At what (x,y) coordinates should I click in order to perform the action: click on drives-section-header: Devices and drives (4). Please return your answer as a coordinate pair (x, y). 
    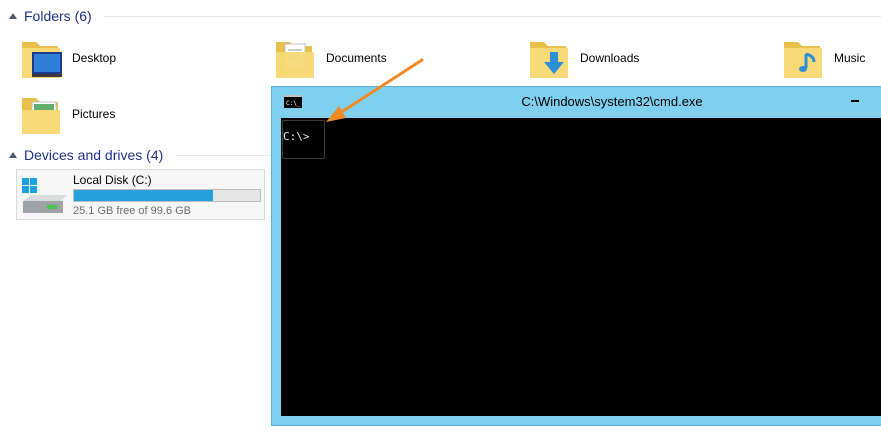
    Looking at the image, I should click on (85, 155).